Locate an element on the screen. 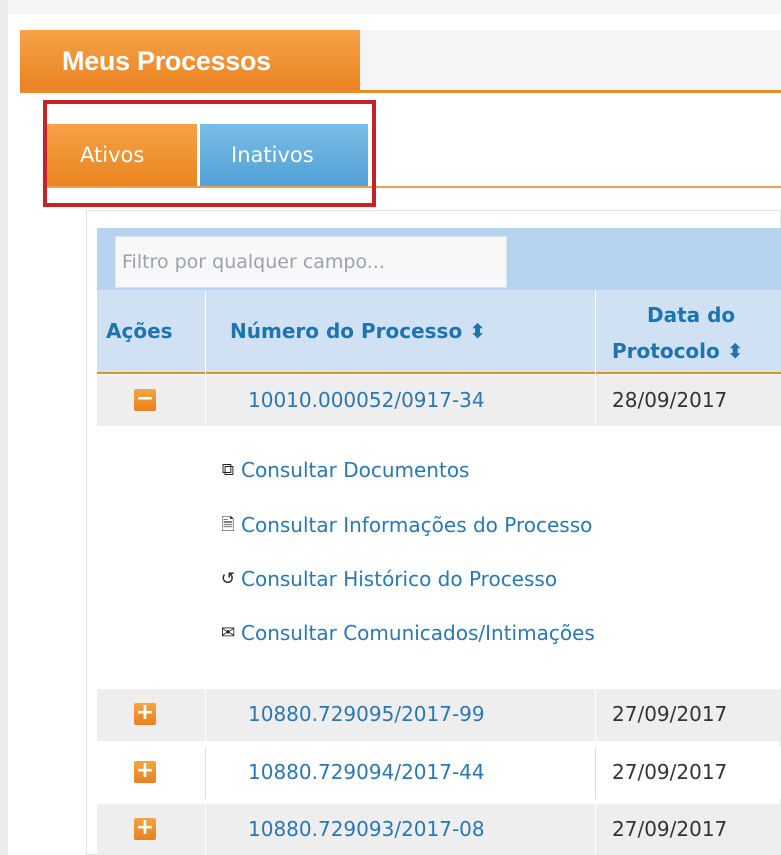  process-number-link: 10010.000052/0917-34 is located at coordinates (366, 400).